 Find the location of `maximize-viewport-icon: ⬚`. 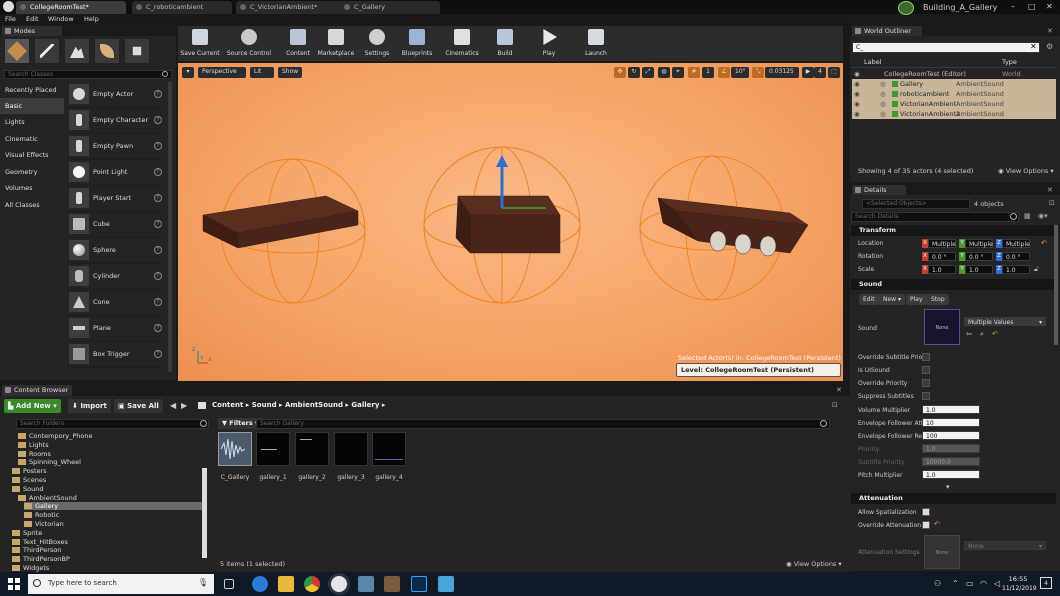

maximize-viewport-icon: ⬚ is located at coordinates (834, 72).